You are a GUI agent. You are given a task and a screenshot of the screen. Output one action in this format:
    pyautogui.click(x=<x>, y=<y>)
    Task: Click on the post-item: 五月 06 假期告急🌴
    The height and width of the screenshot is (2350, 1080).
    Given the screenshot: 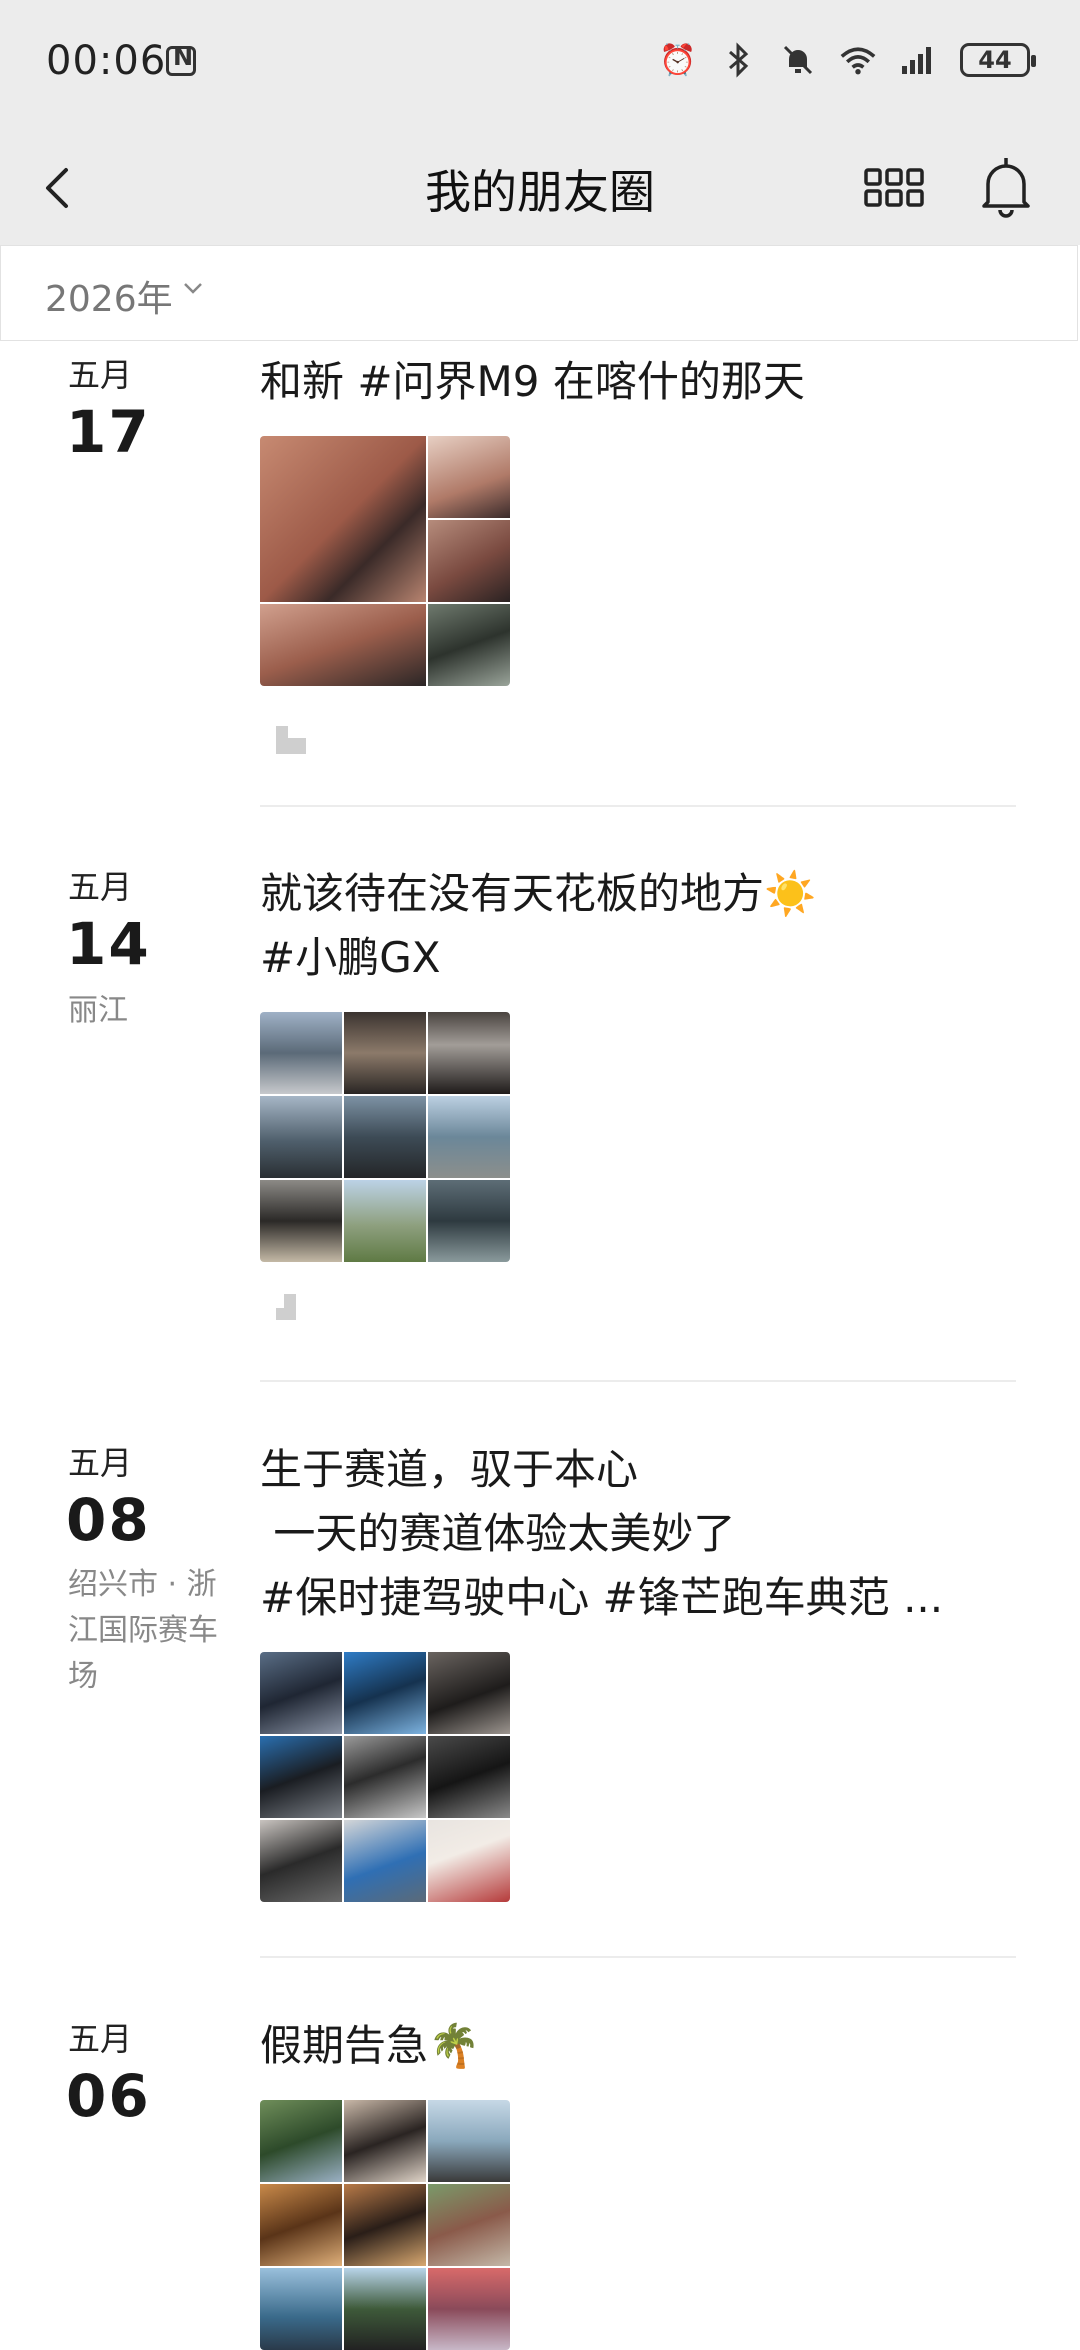 What is the action you would take?
    pyautogui.click(x=540, y=2182)
    